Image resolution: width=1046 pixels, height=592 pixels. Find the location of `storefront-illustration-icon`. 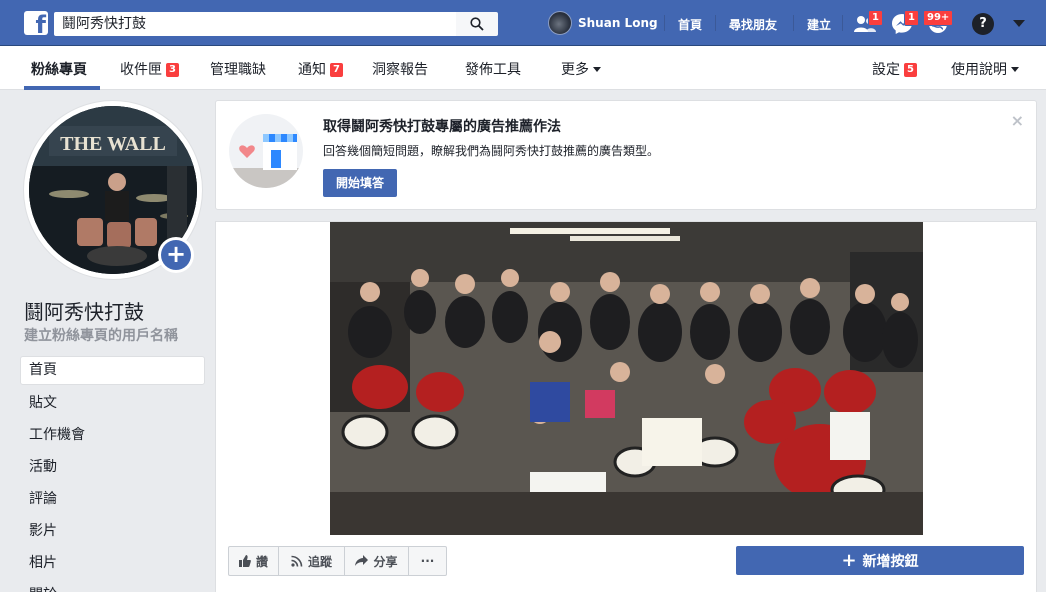

storefront-illustration-icon is located at coordinates (266, 151).